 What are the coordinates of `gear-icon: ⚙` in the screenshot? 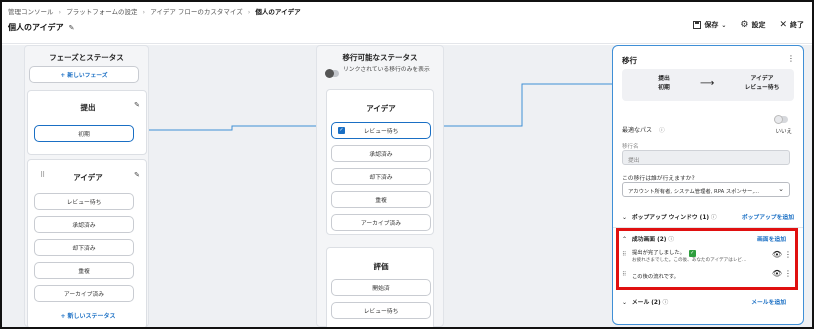 It's located at (744, 25).